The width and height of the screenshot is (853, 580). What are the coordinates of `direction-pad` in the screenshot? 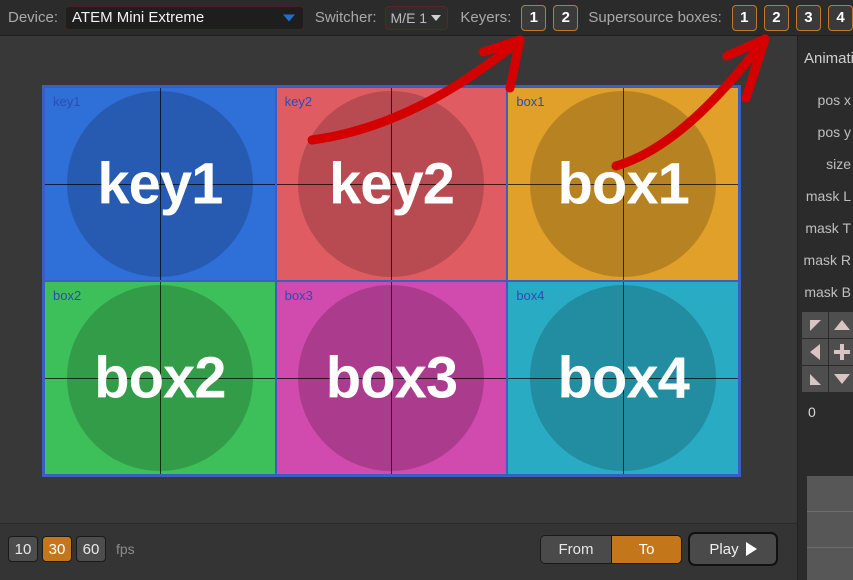 It's located at (827, 352).